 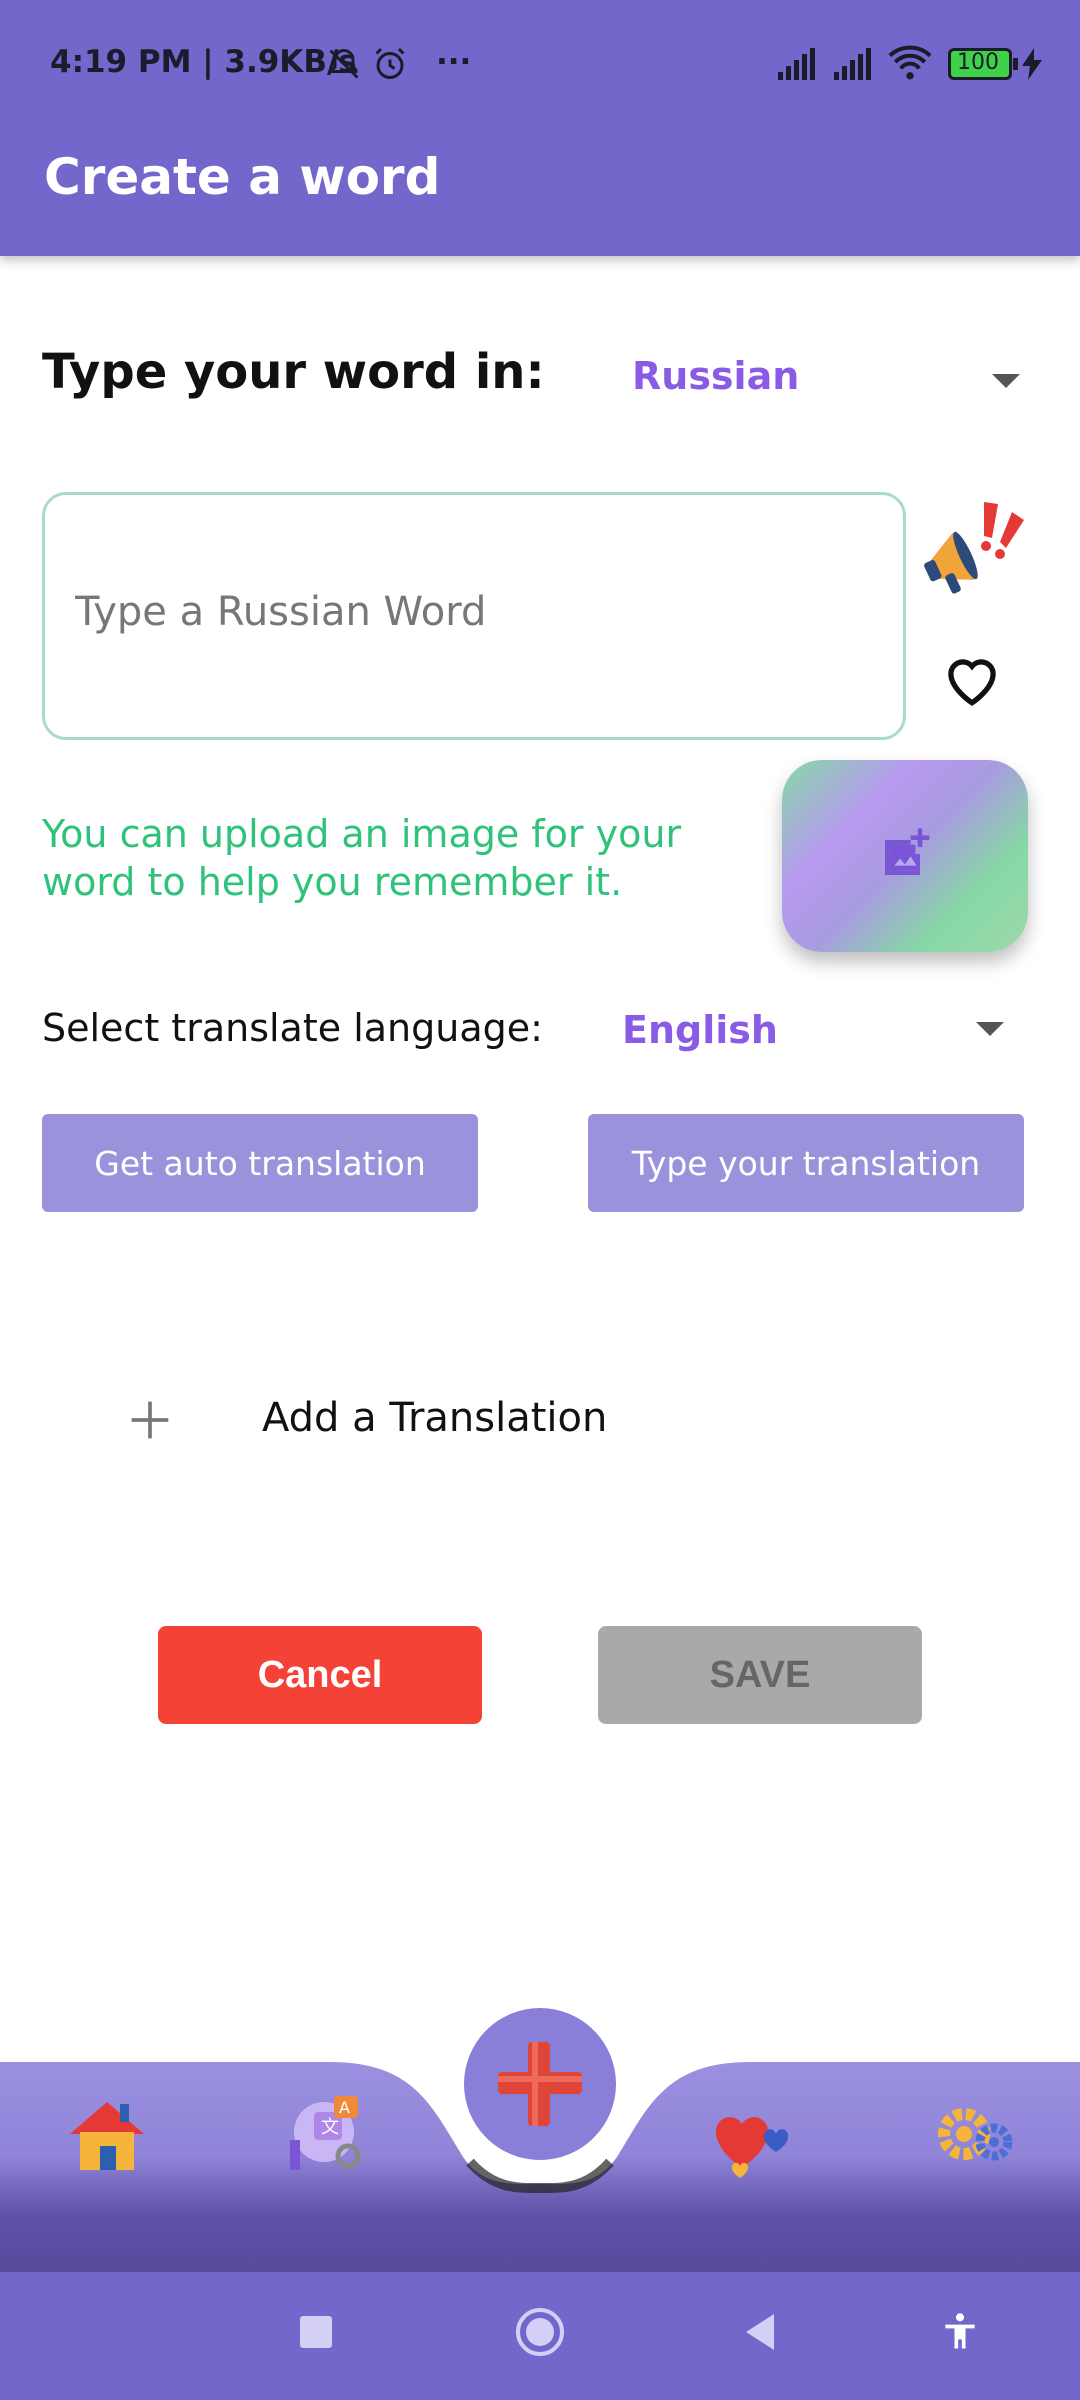 I want to click on cancel-button: Cancel, so click(x=320, y=1675).